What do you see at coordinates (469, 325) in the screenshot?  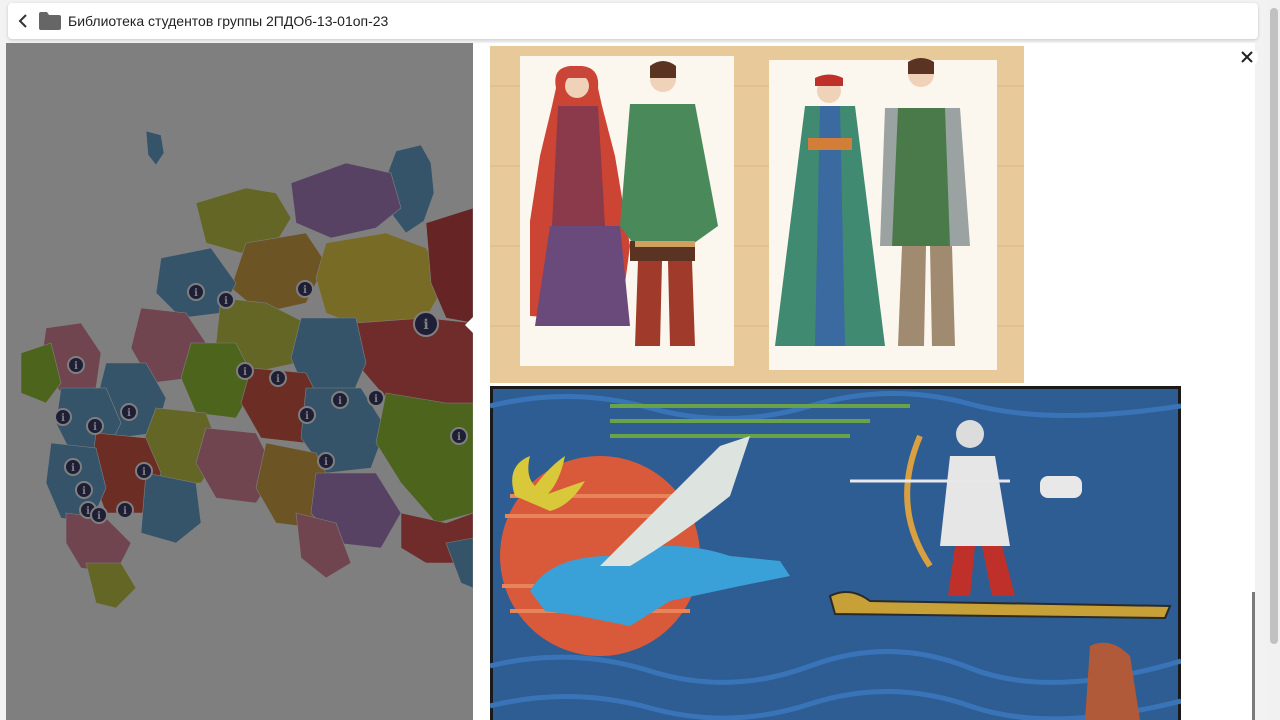 I see `viewer-pointer` at bounding box center [469, 325].